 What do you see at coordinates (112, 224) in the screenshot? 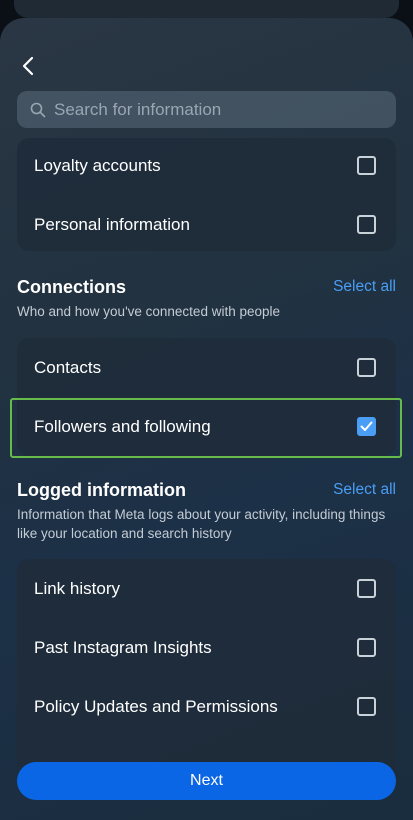
I see `list-item-label: Personal information` at bounding box center [112, 224].